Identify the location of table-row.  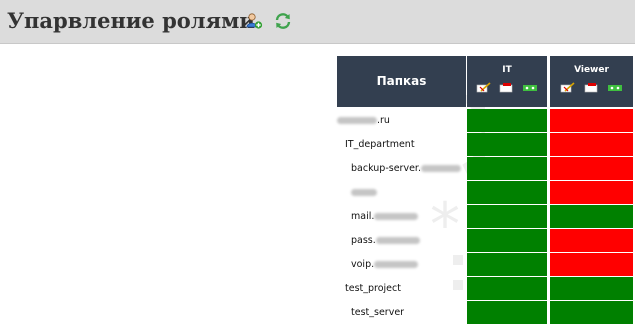
(486, 193).